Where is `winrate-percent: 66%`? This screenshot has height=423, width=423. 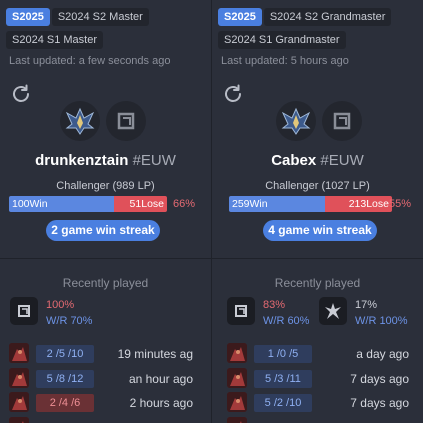
winrate-percent: 66% is located at coordinates (184, 204).